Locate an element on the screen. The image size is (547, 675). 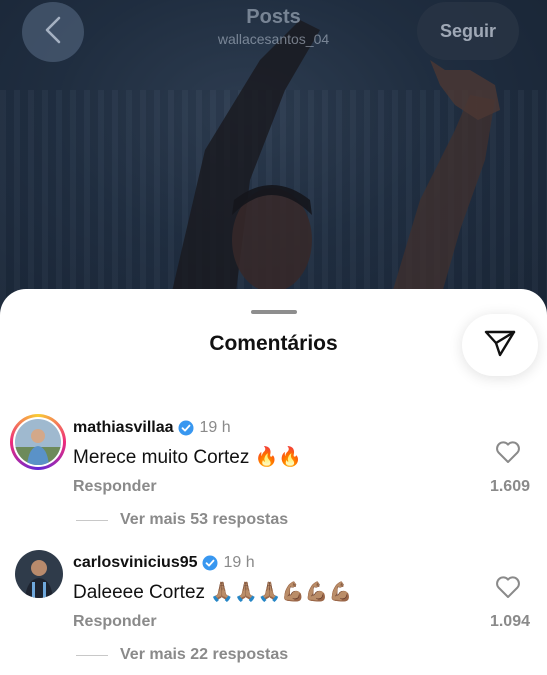
comment-username: mathiasvillaa is located at coordinates (123, 428).